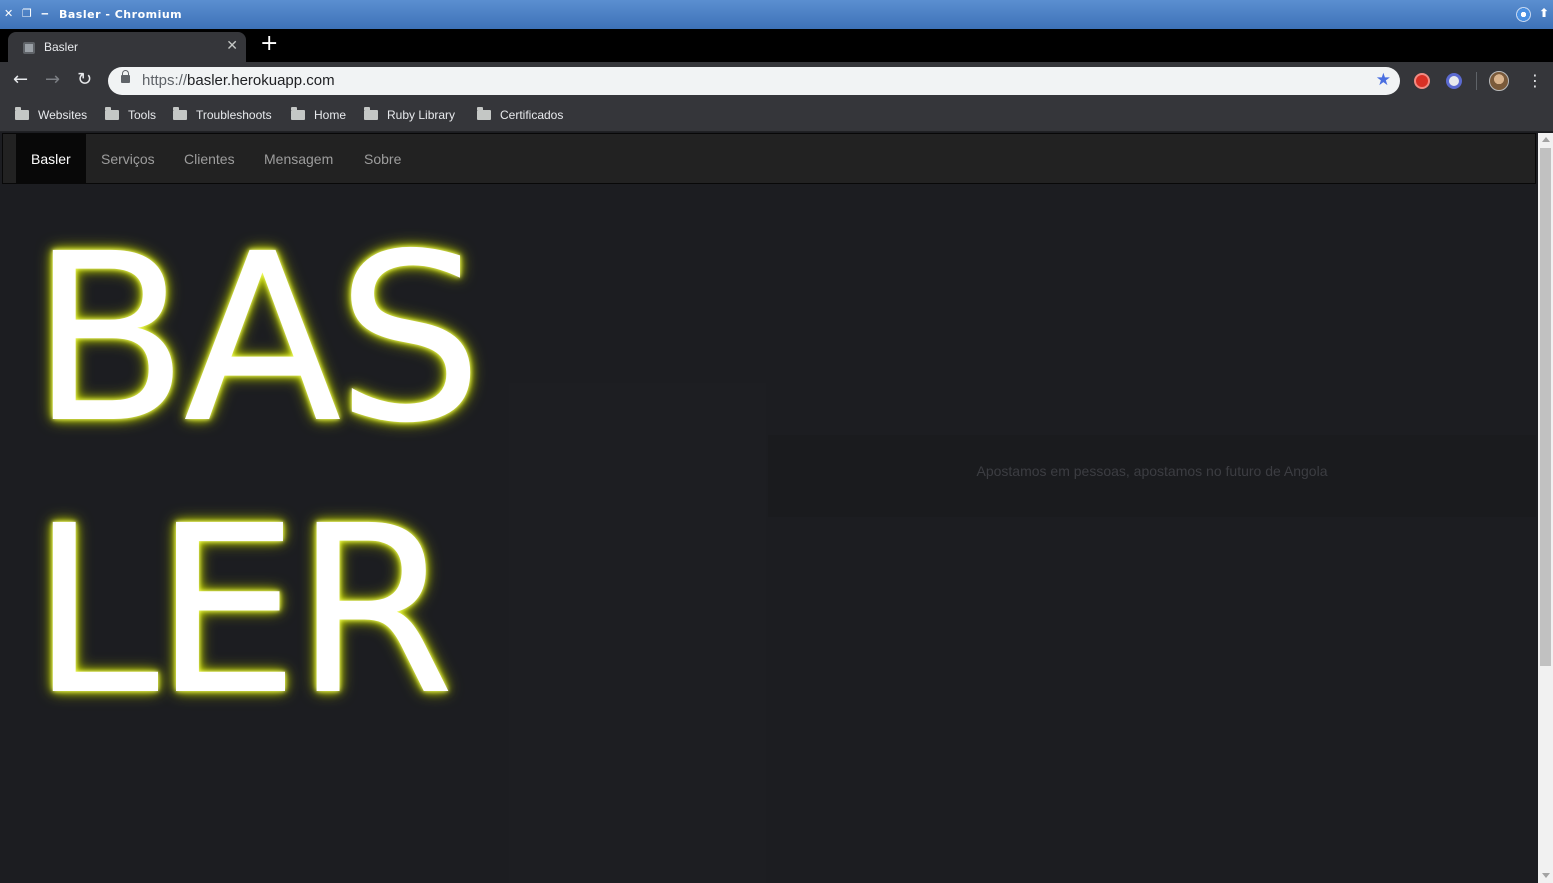 The width and height of the screenshot is (1553, 883). What do you see at coordinates (1422, 81) in the screenshot?
I see `adblock-extension-icon` at bounding box center [1422, 81].